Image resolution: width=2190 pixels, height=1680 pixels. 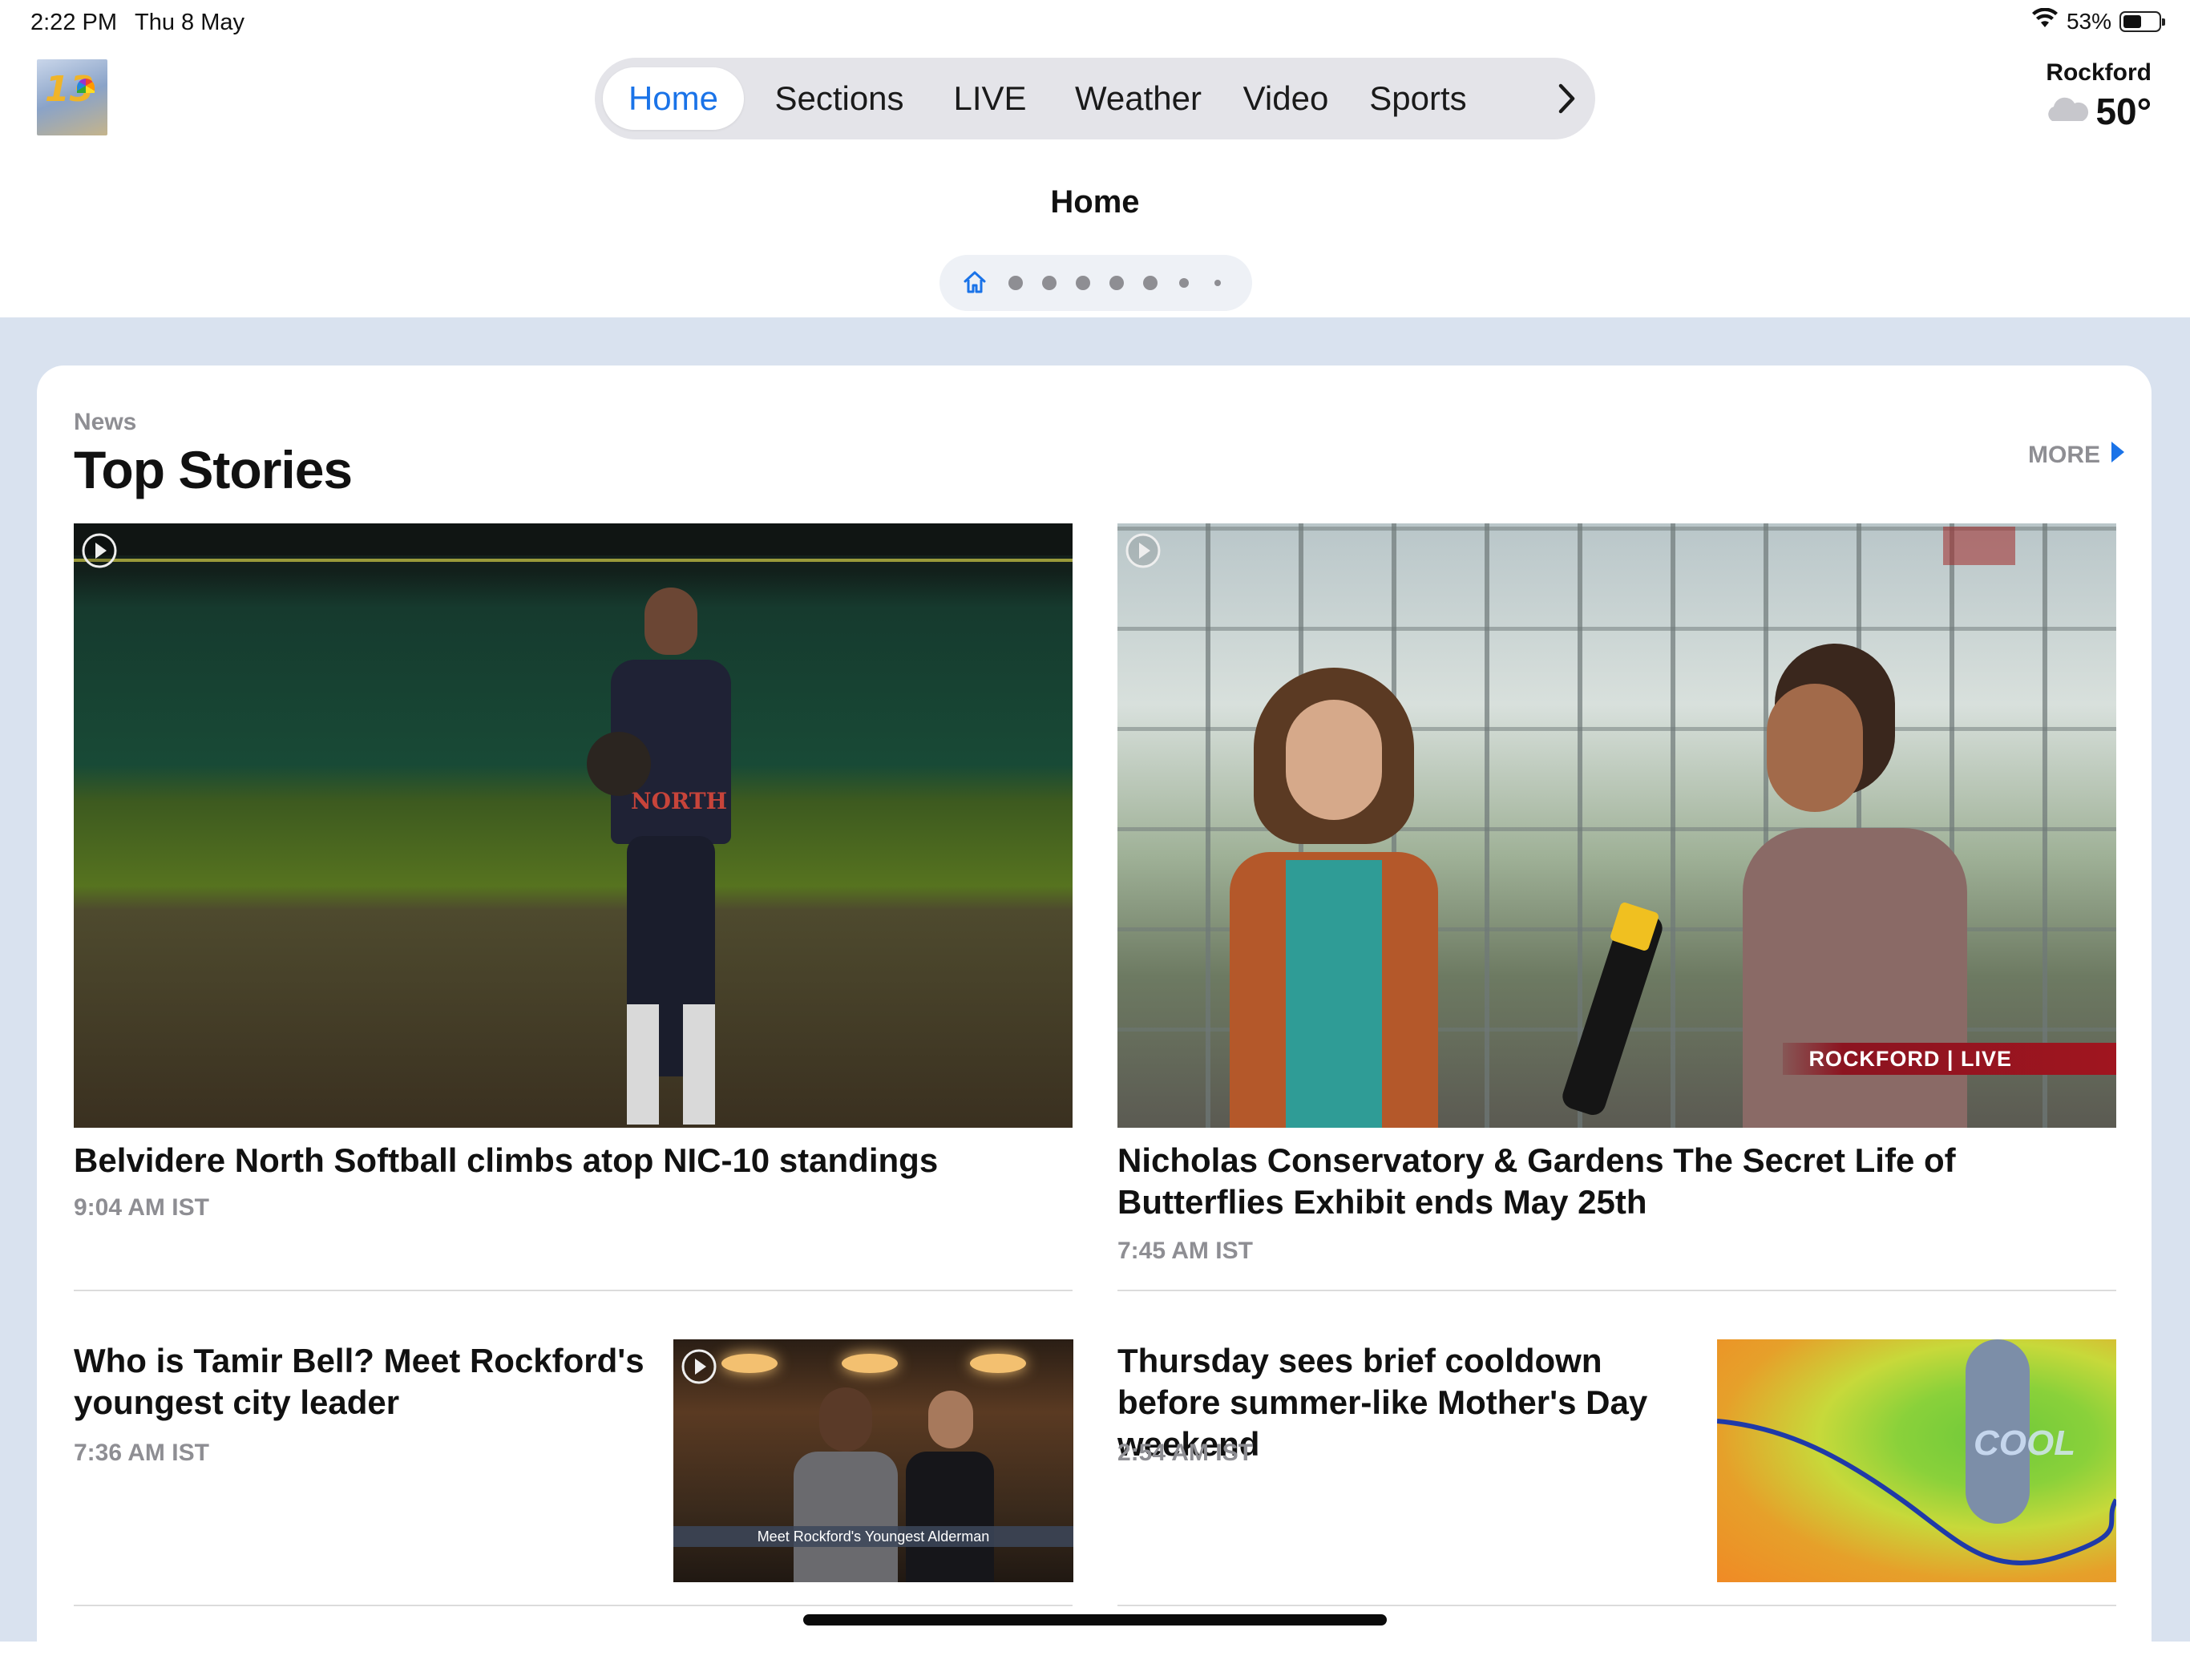 What do you see at coordinates (2045, 20) in the screenshot?
I see `wifi-icon` at bounding box center [2045, 20].